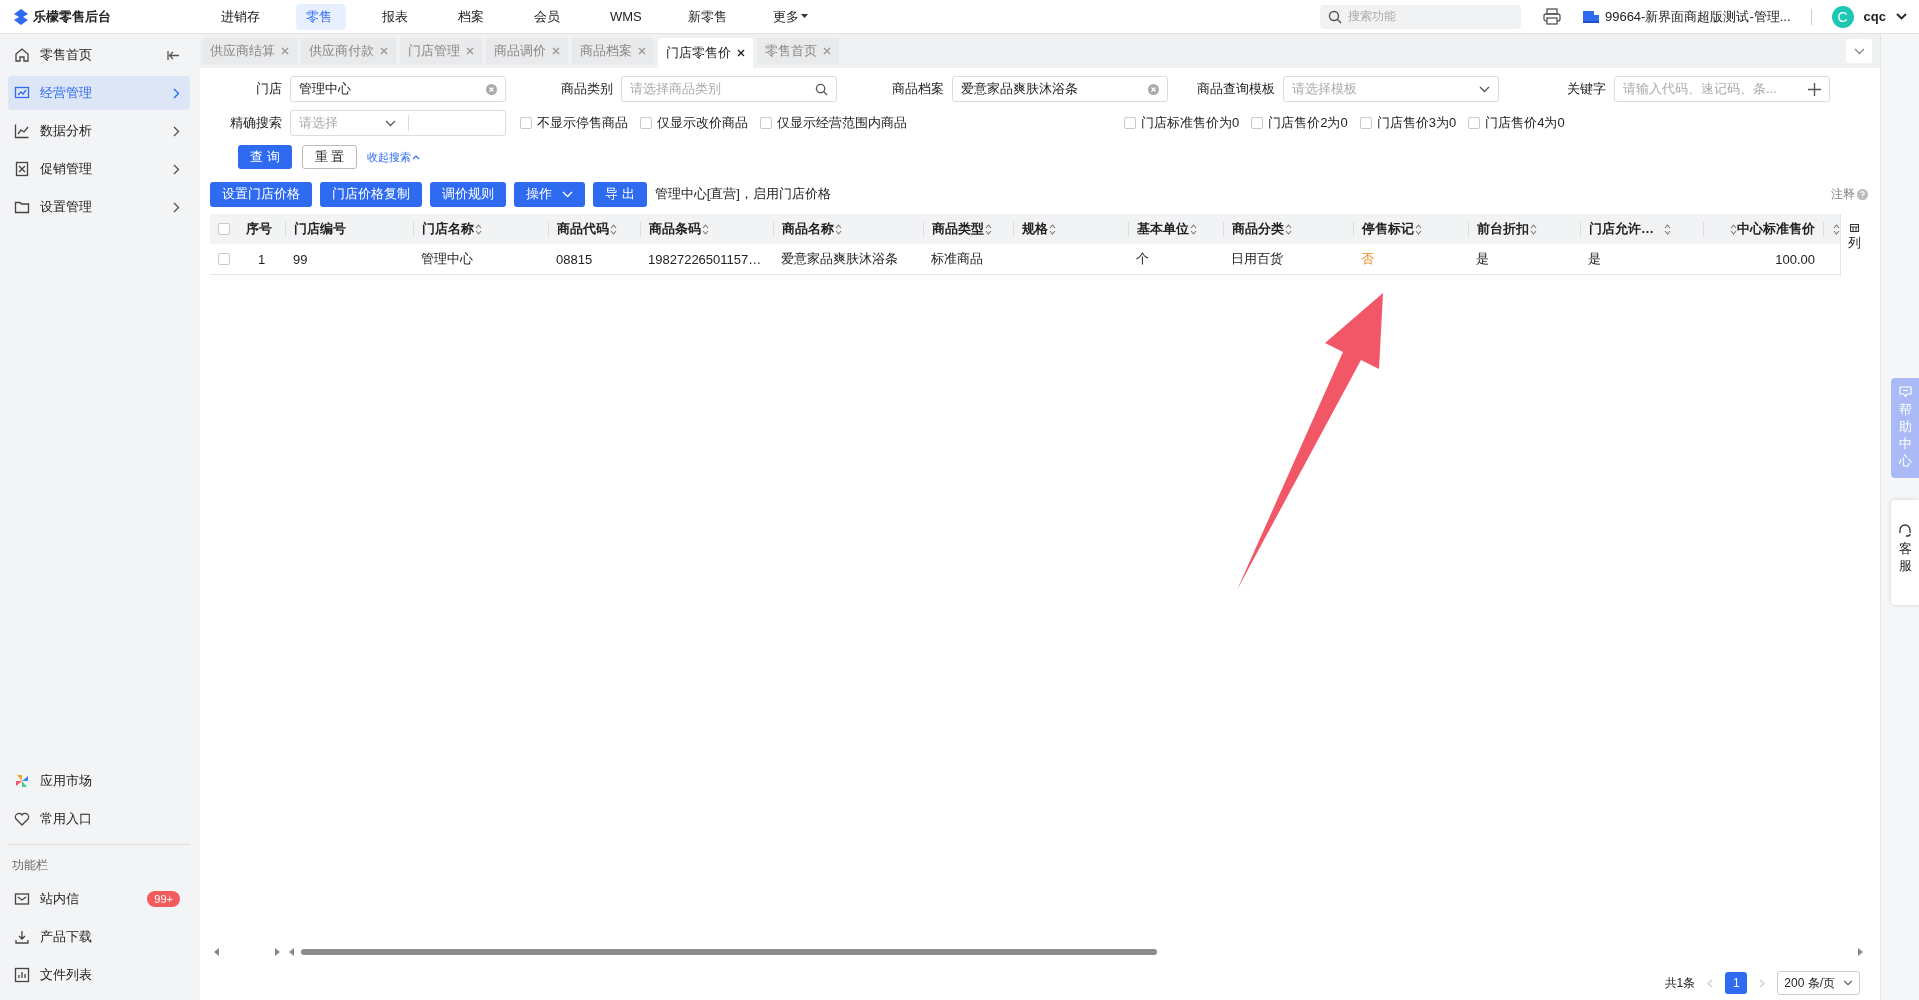 This screenshot has height=1000, width=1919. What do you see at coordinates (1388, 229) in the screenshot?
I see `column-header: 停售标记` at bounding box center [1388, 229].